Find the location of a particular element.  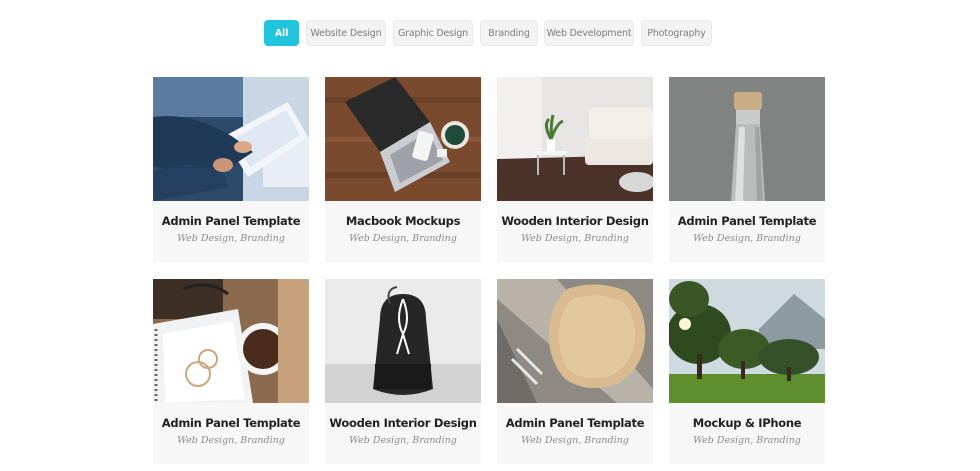

glass-bottle-photo is located at coordinates (747, 139).